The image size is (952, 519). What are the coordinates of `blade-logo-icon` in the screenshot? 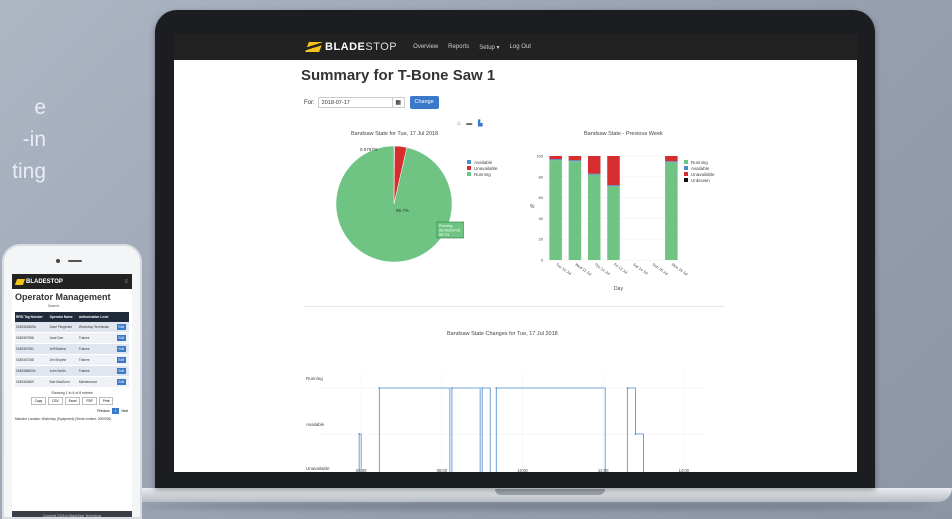 It's located at (314, 47).